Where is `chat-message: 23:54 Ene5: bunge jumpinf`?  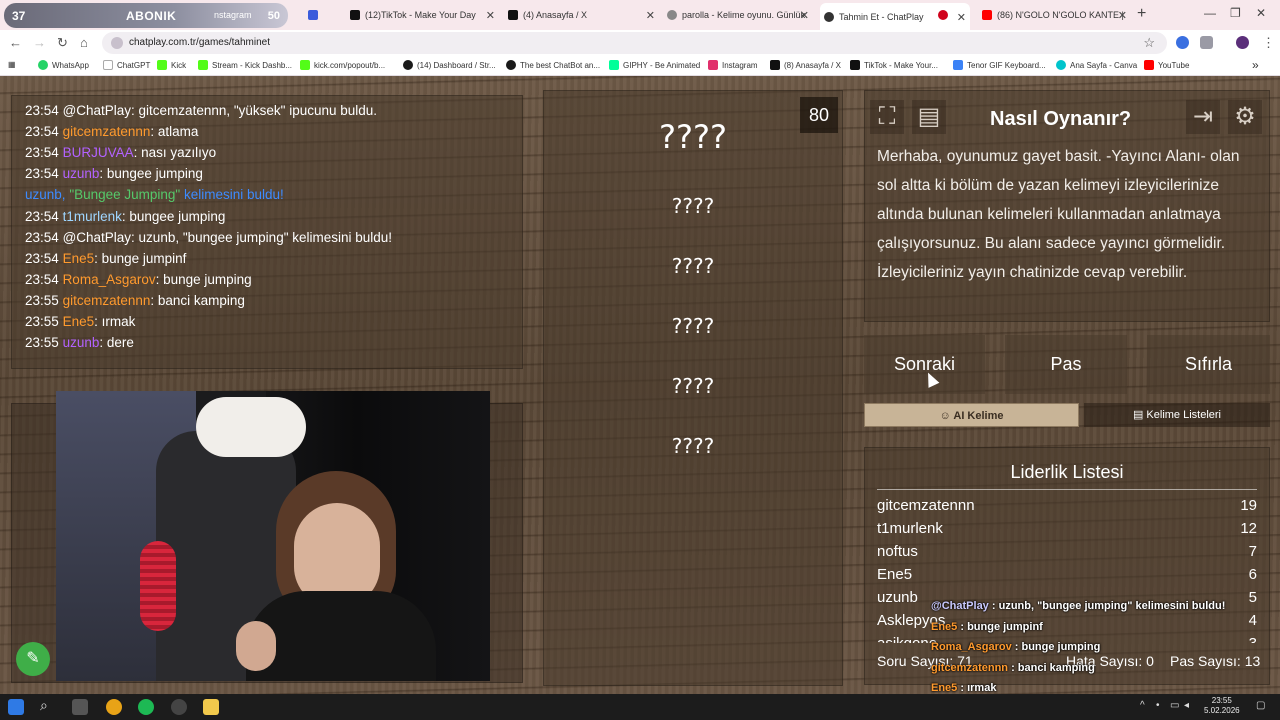
chat-message: 23:54 Ene5: bunge jumpinf is located at coordinates (105, 258).